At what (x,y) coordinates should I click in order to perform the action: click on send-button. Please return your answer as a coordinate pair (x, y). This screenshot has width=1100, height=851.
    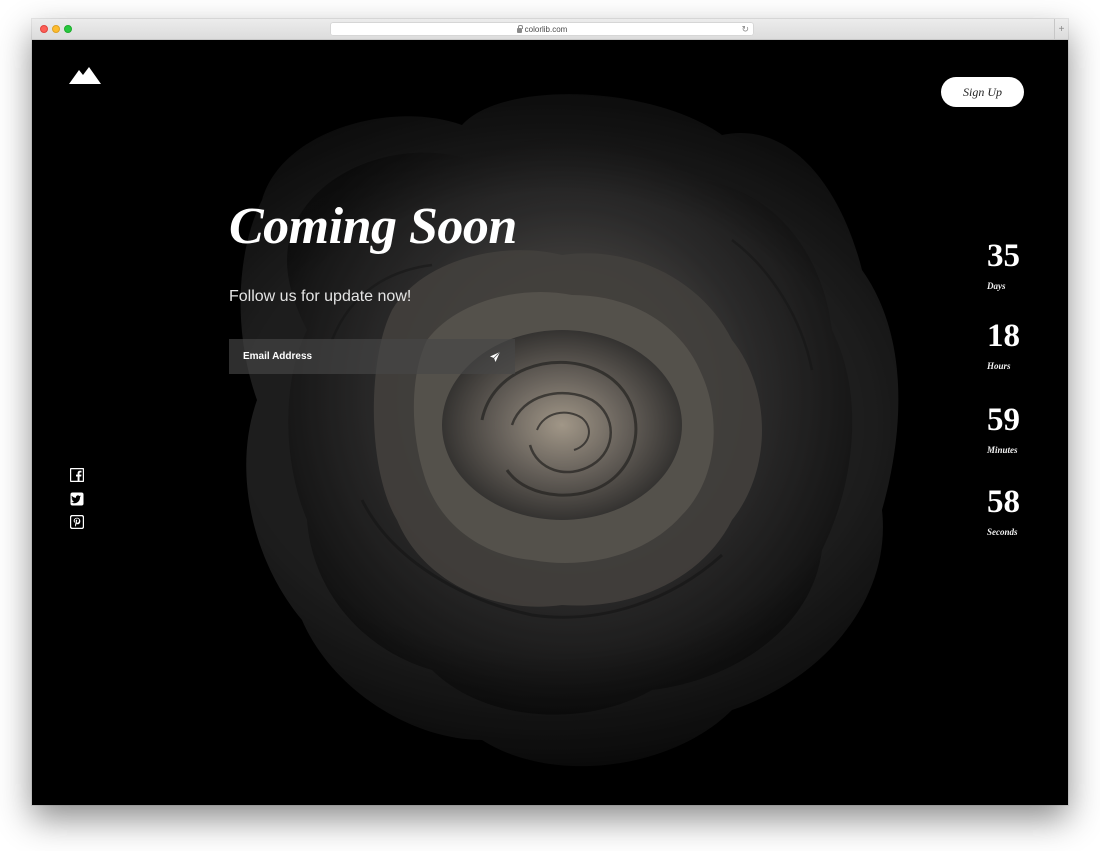
    Looking at the image, I should click on (495, 356).